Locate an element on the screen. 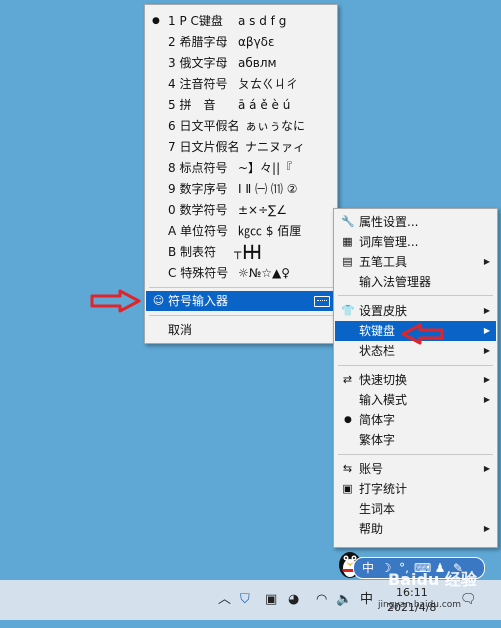 This screenshot has height=628, width=501. menu-item-label: 帮助 is located at coordinates (371, 529).